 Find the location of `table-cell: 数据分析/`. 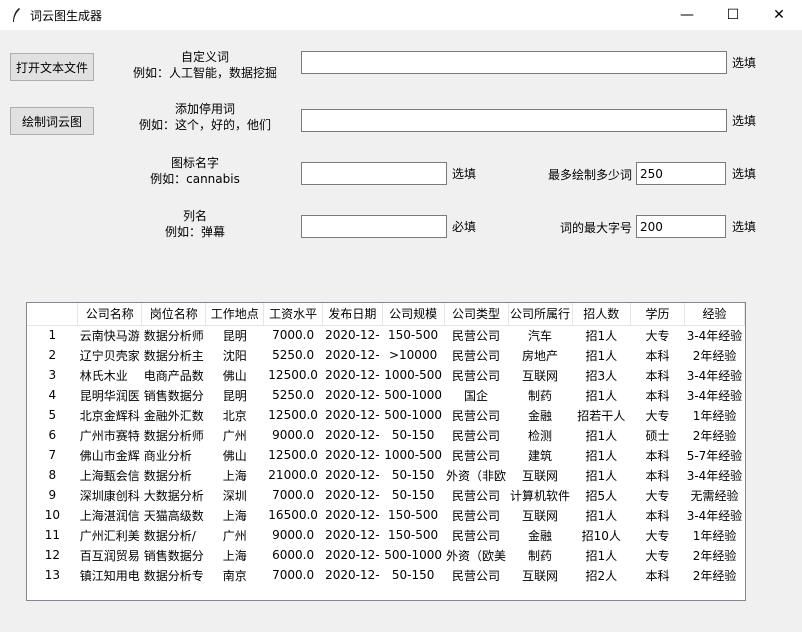

table-cell: 数据分析/ is located at coordinates (169, 535).